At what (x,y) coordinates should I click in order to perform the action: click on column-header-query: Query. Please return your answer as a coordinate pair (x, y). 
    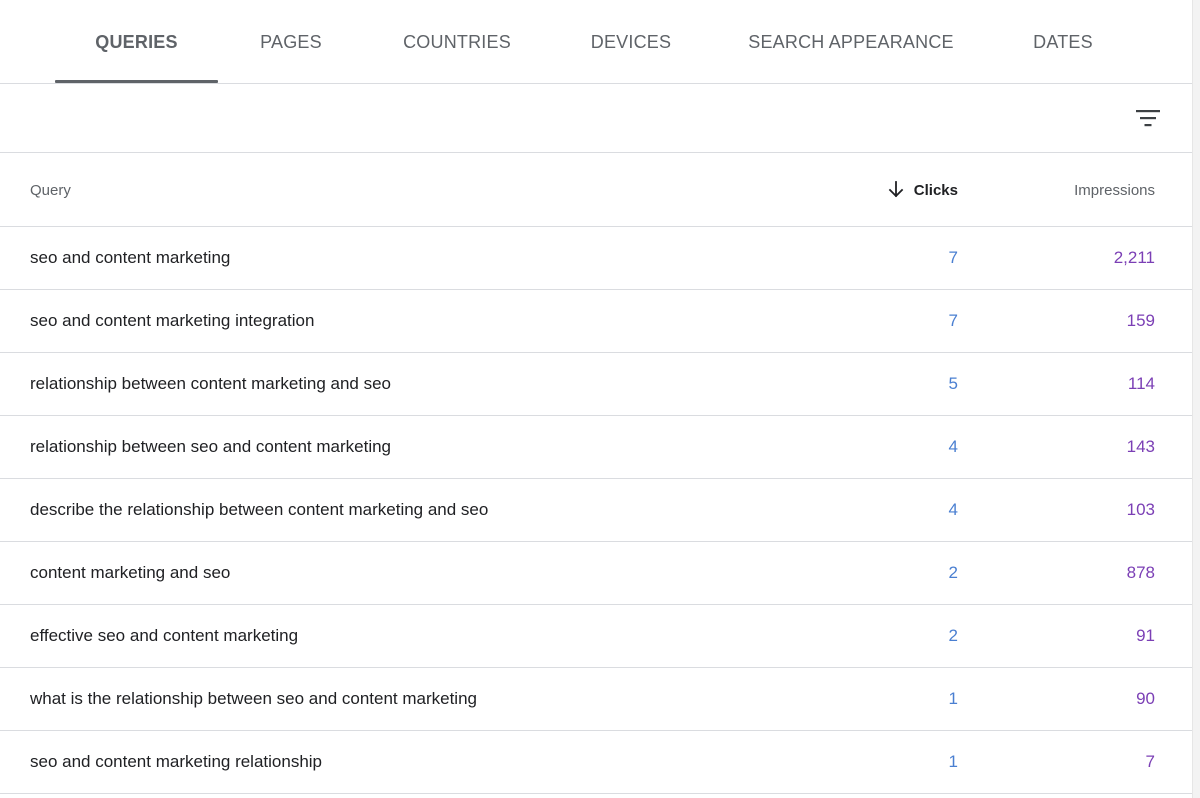
    Looking at the image, I should click on (50, 190).